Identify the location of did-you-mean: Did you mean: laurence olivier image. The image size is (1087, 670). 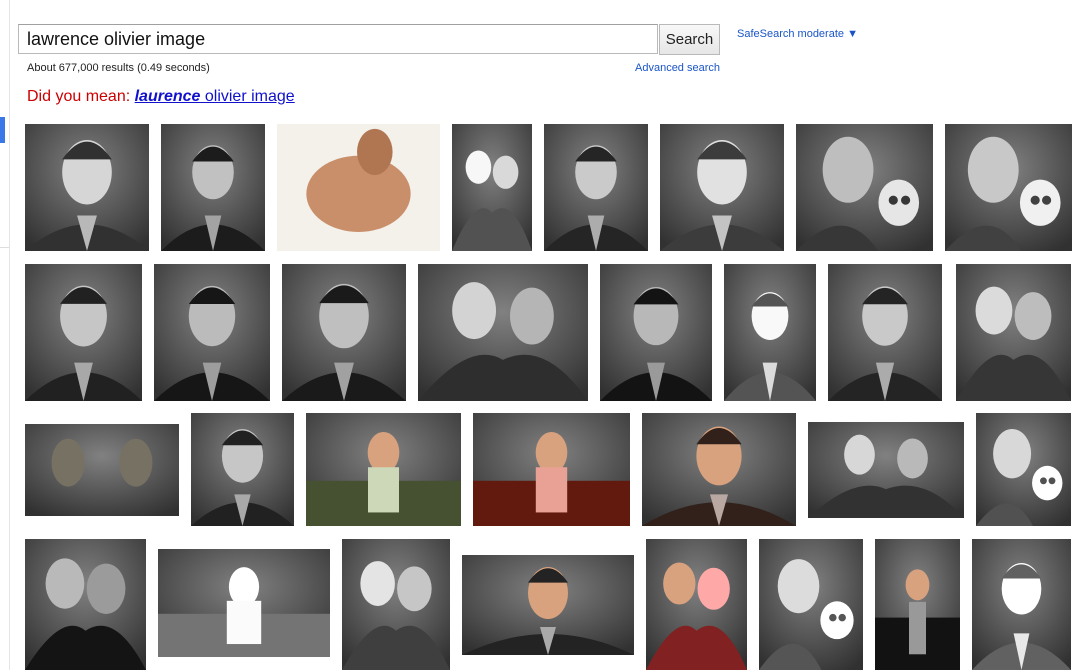
(161, 97).